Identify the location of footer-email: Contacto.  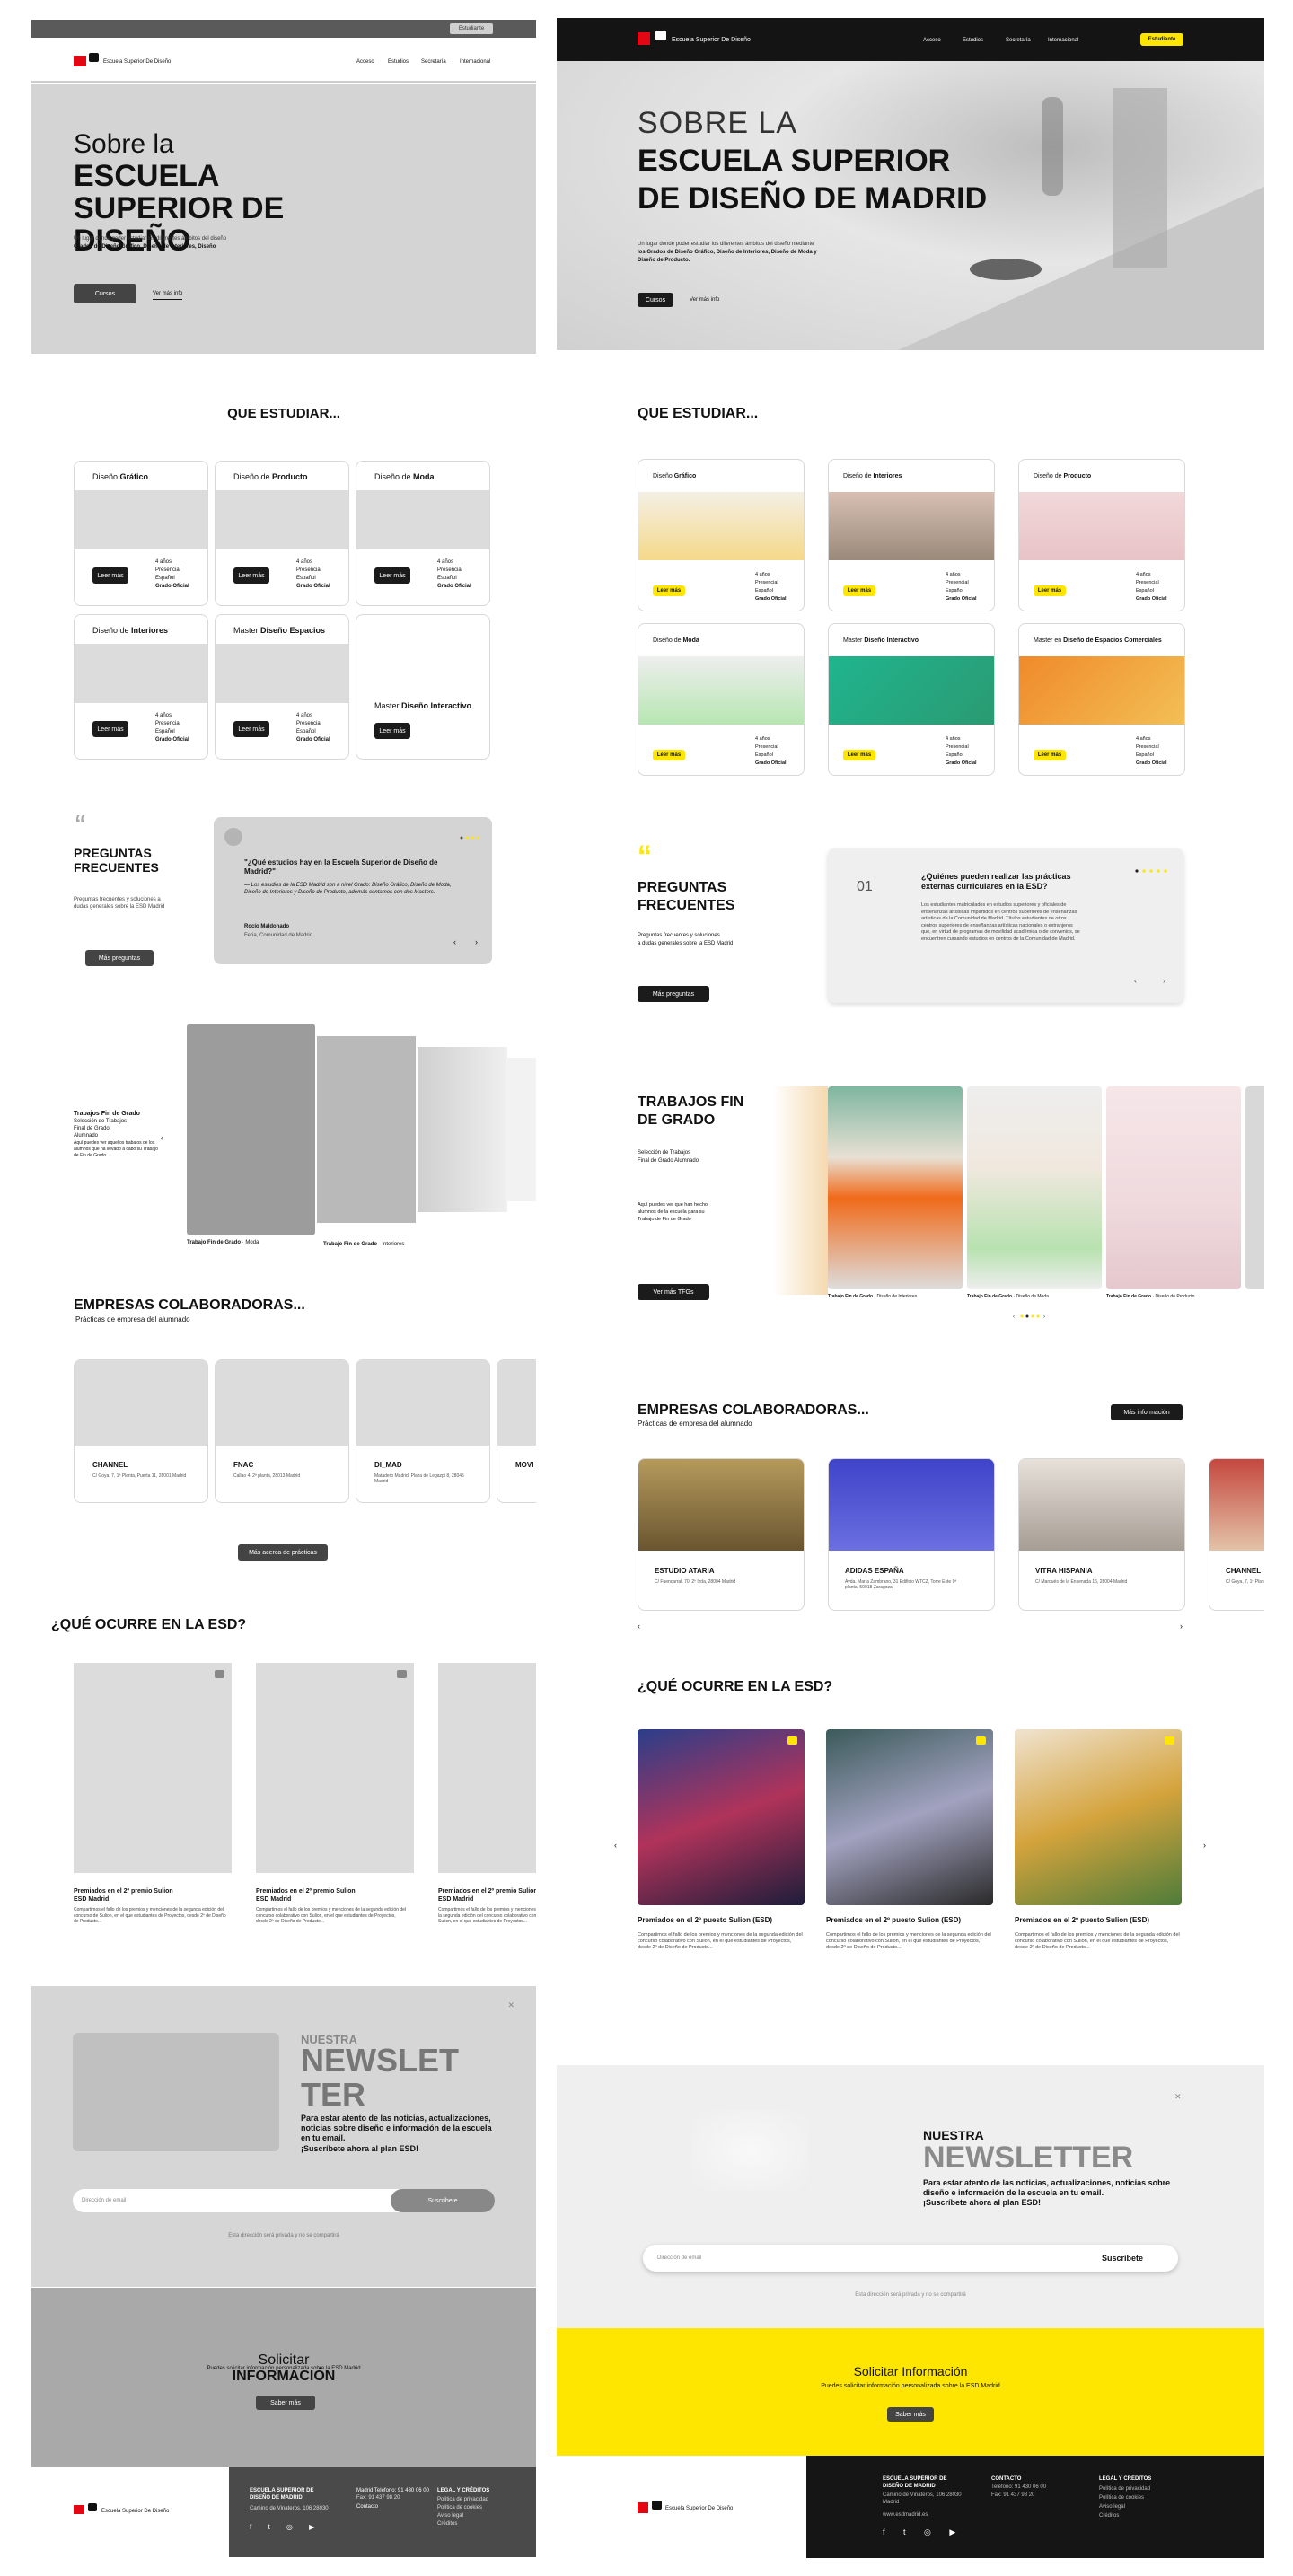
(367, 2506).